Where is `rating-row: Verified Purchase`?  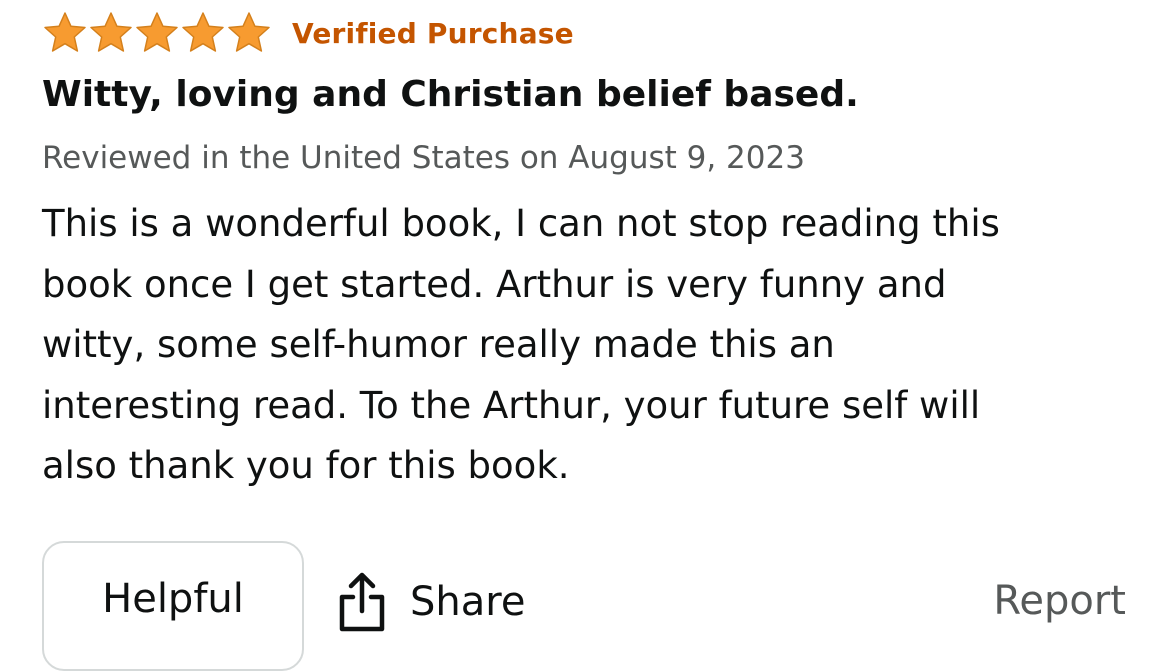
rating-row: Verified Purchase is located at coordinates (308, 33).